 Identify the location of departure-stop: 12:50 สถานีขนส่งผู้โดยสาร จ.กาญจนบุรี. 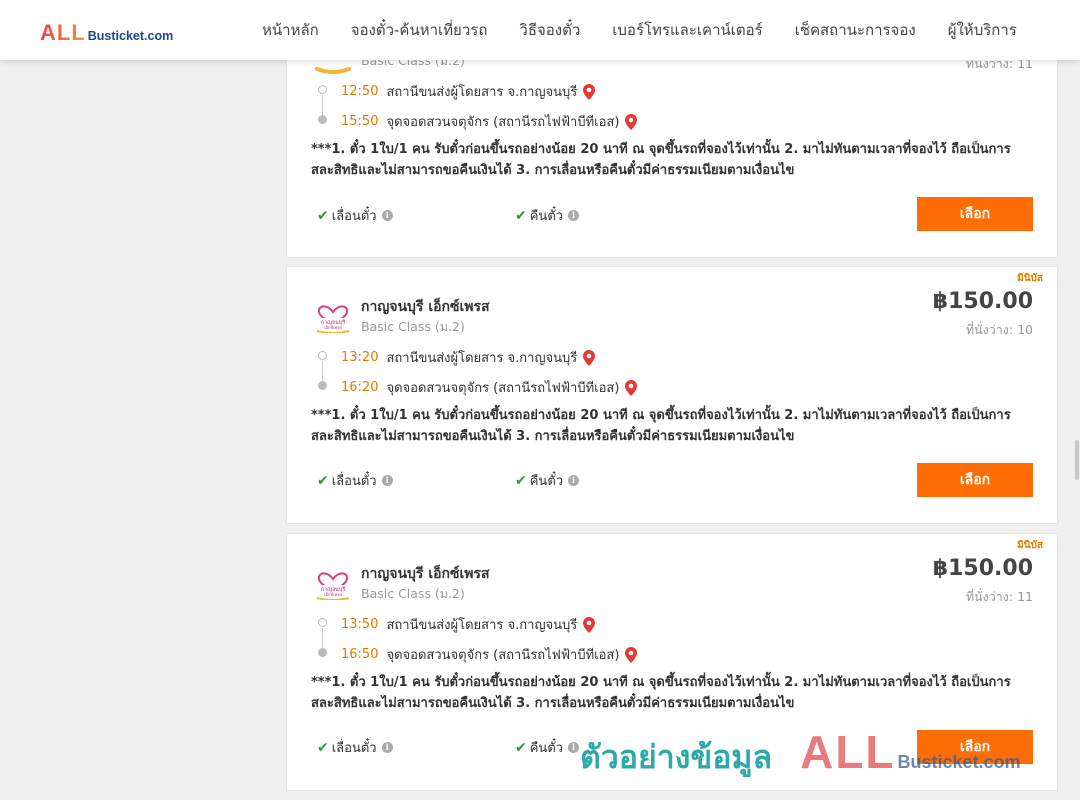
(468, 91).